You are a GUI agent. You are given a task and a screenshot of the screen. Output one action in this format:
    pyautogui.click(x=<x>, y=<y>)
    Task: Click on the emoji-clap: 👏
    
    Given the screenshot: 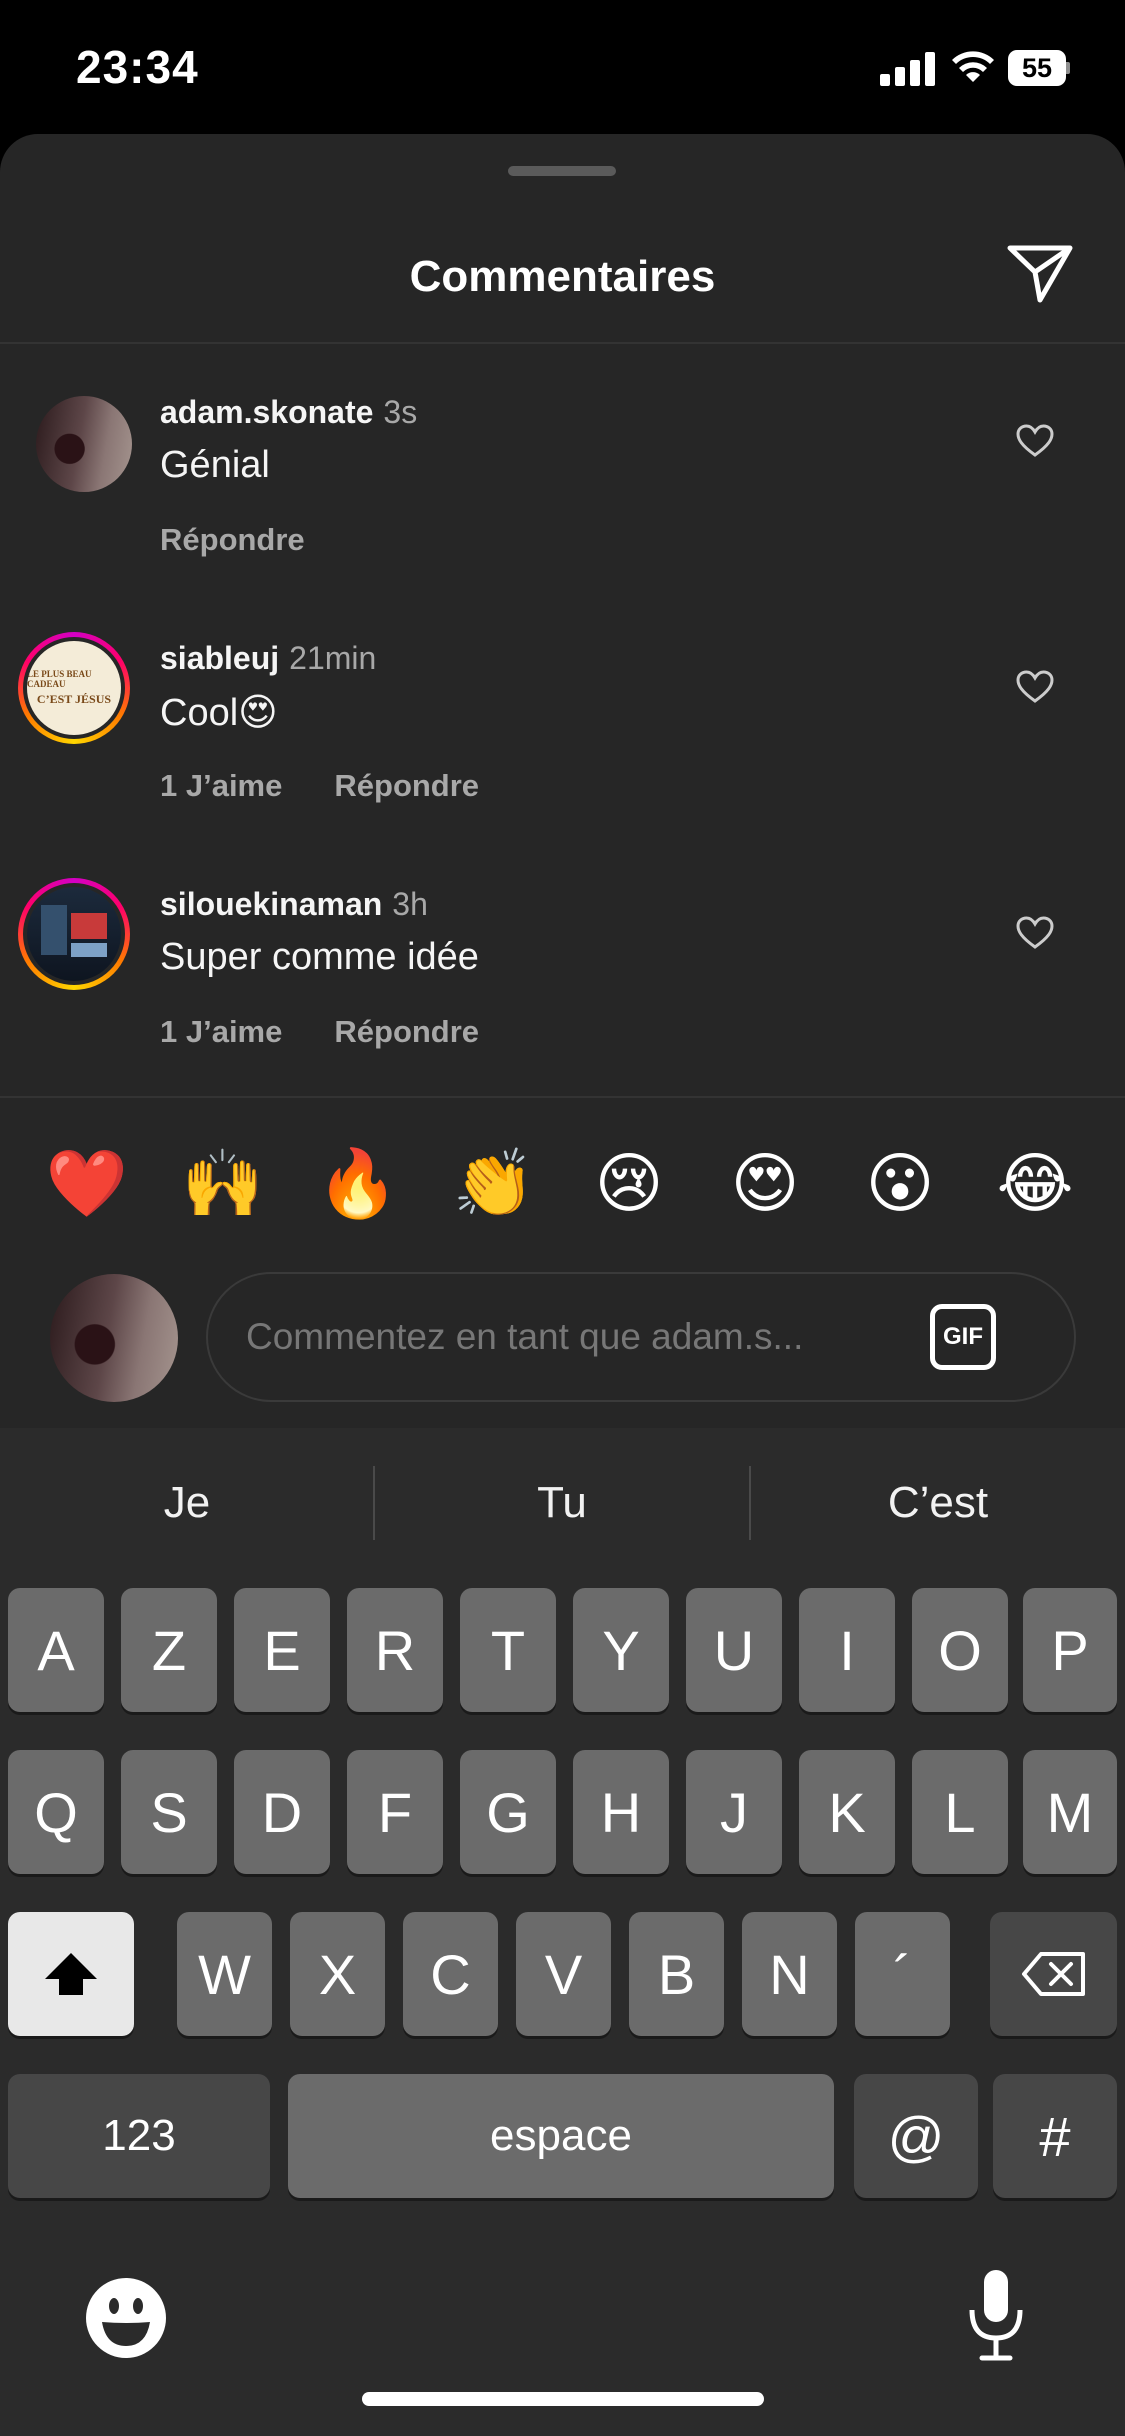 What is the action you would take?
    pyautogui.click(x=494, y=1183)
    